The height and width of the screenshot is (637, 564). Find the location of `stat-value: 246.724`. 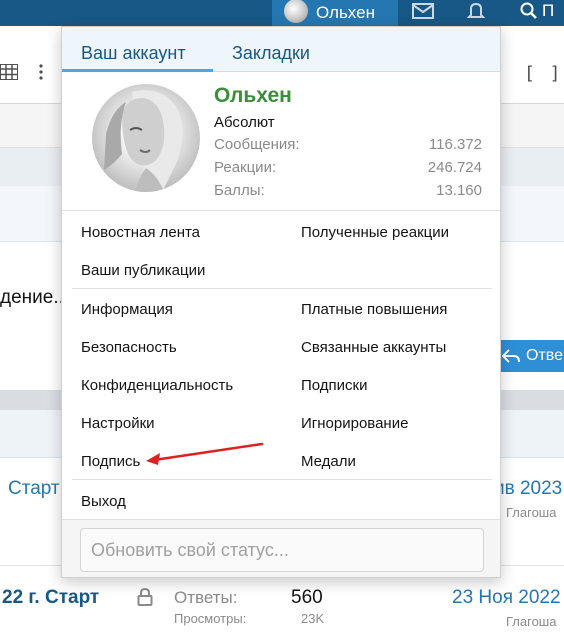

stat-value: 246.724 is located at coordinates (454, 167).